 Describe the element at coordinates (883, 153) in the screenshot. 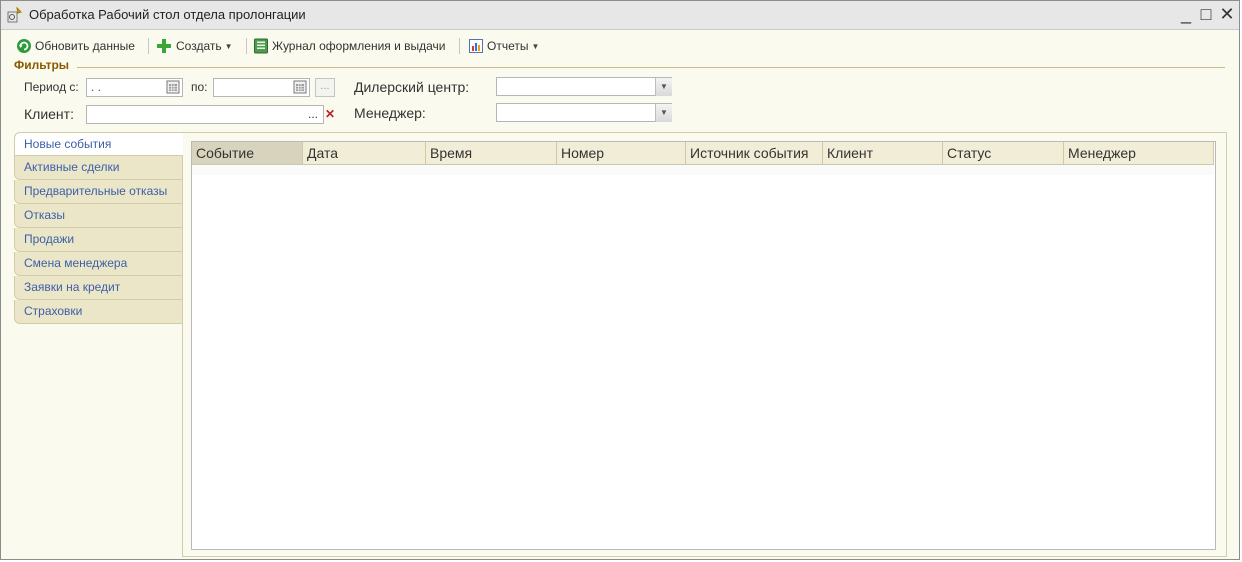

I see `column-header-client: Клиент` at that location.